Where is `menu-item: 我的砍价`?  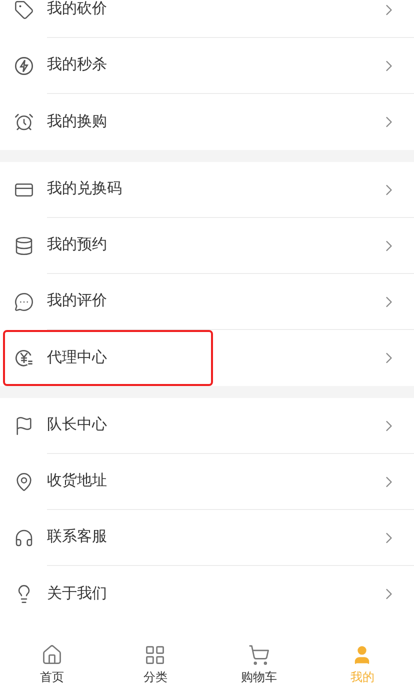 menu-item: 我的砍价 is located at coordinates (207, 19).